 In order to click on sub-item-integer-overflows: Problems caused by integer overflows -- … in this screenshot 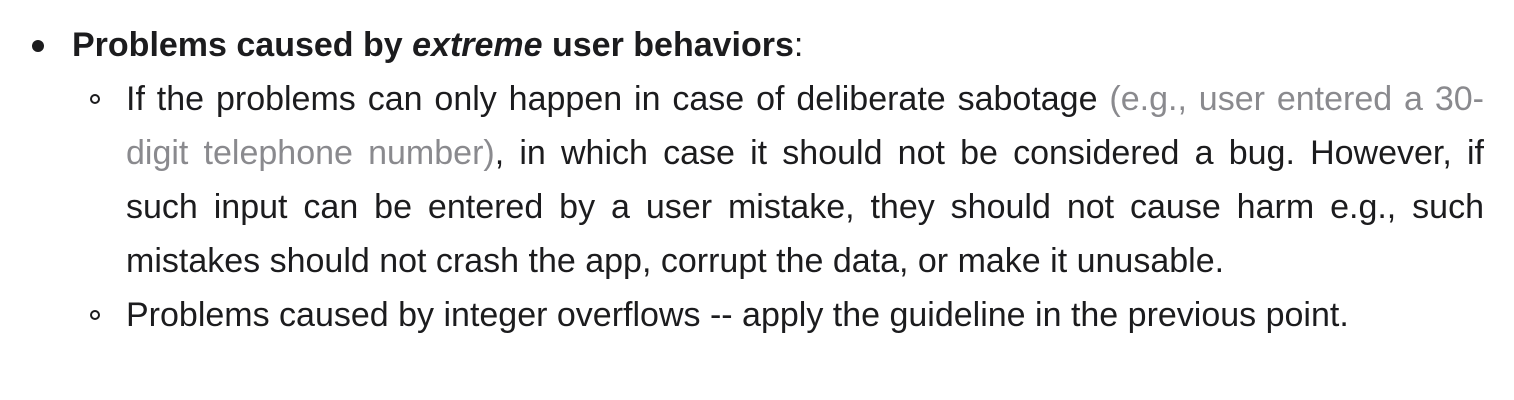, I will do `click(787, 315)`.